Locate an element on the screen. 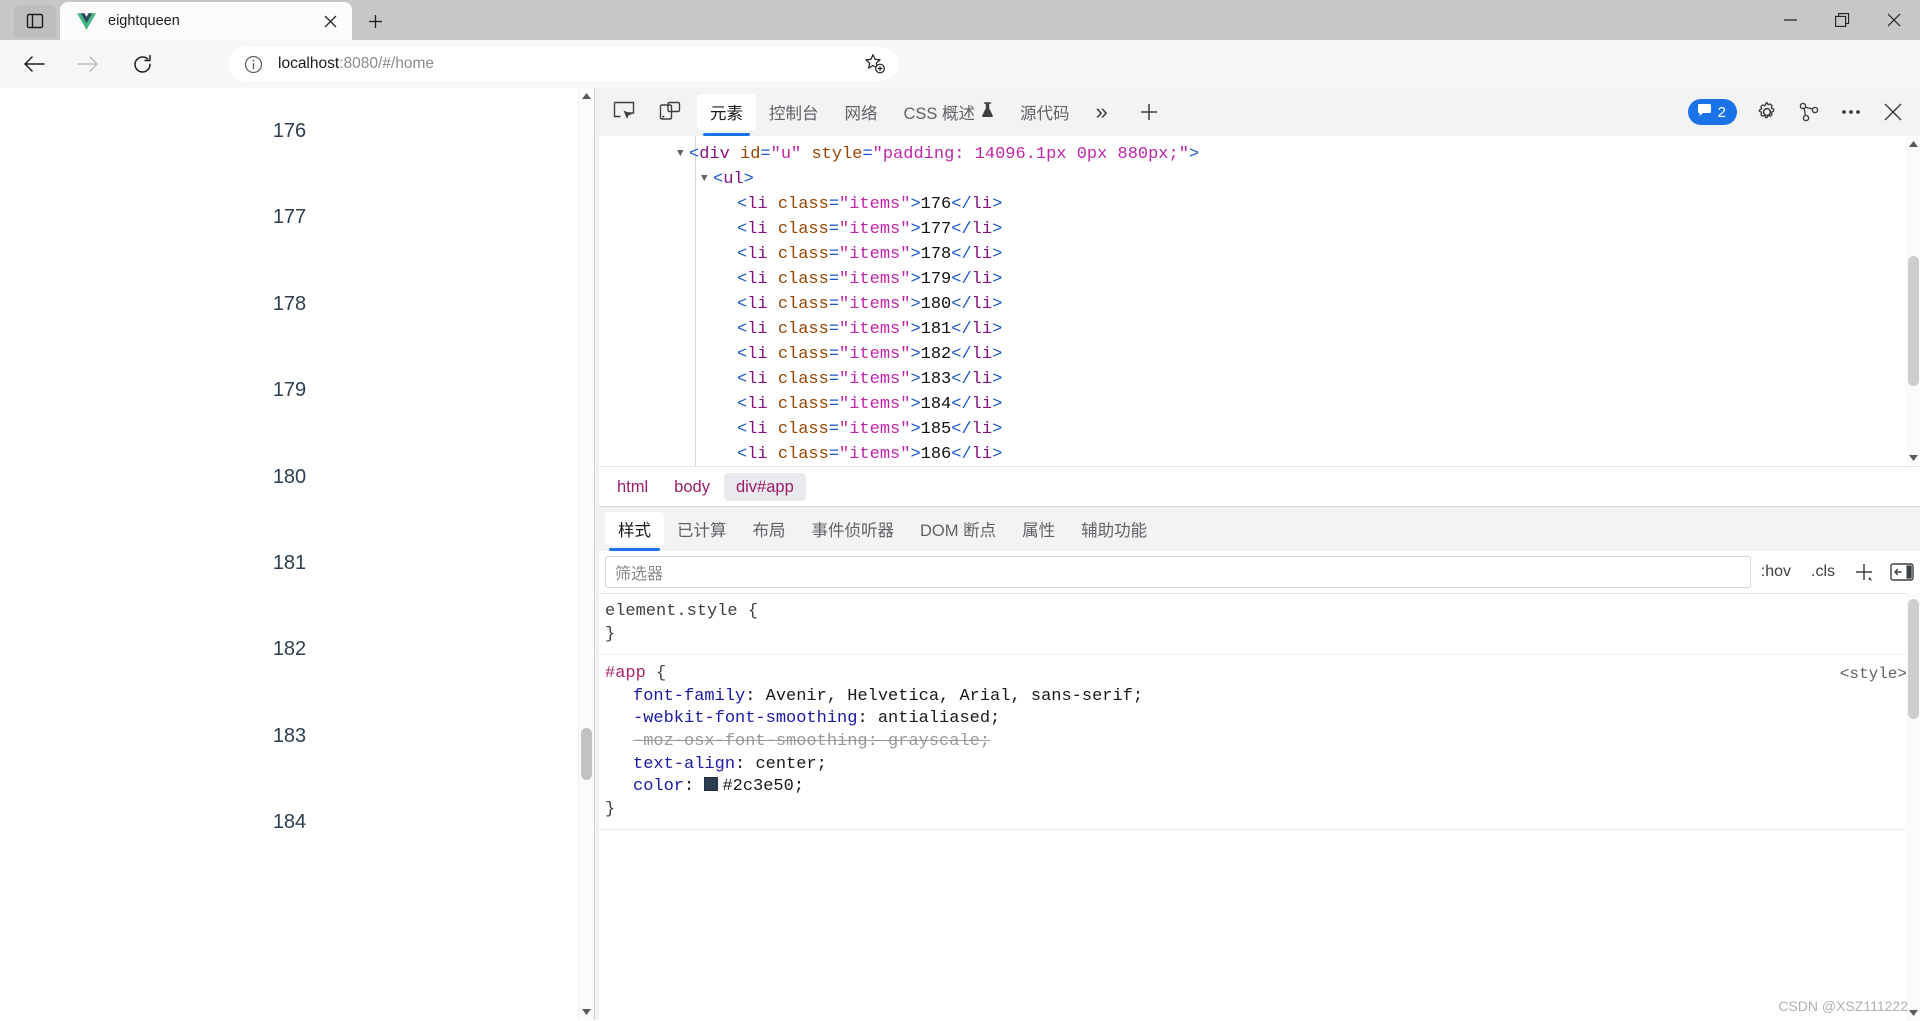  tab-layout: 布局 is located at coordinates (769, 529).